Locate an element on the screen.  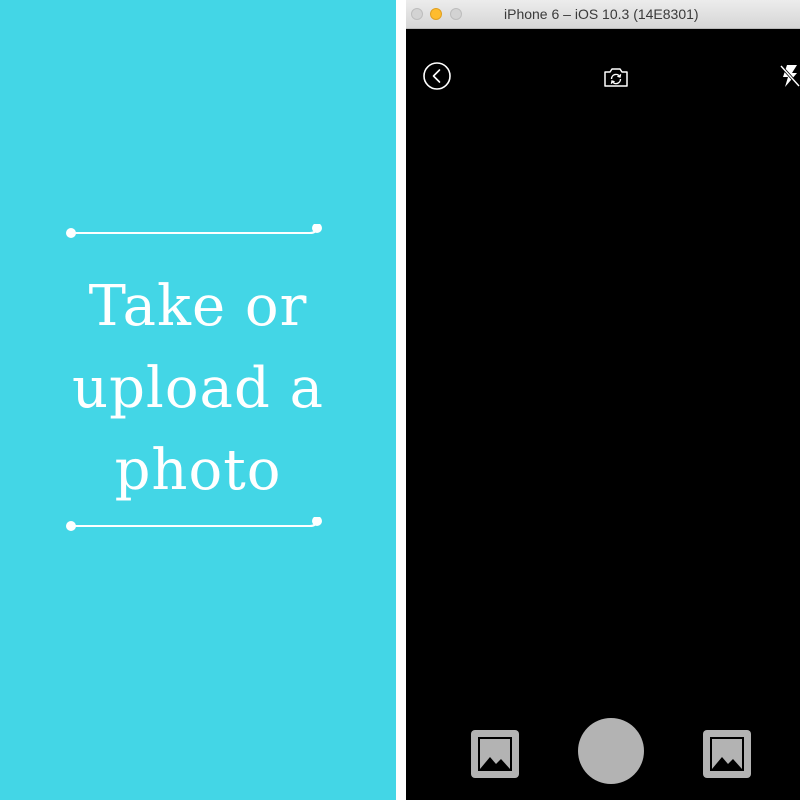
bottom-decorative-rule is located at coordinates (194, 524).